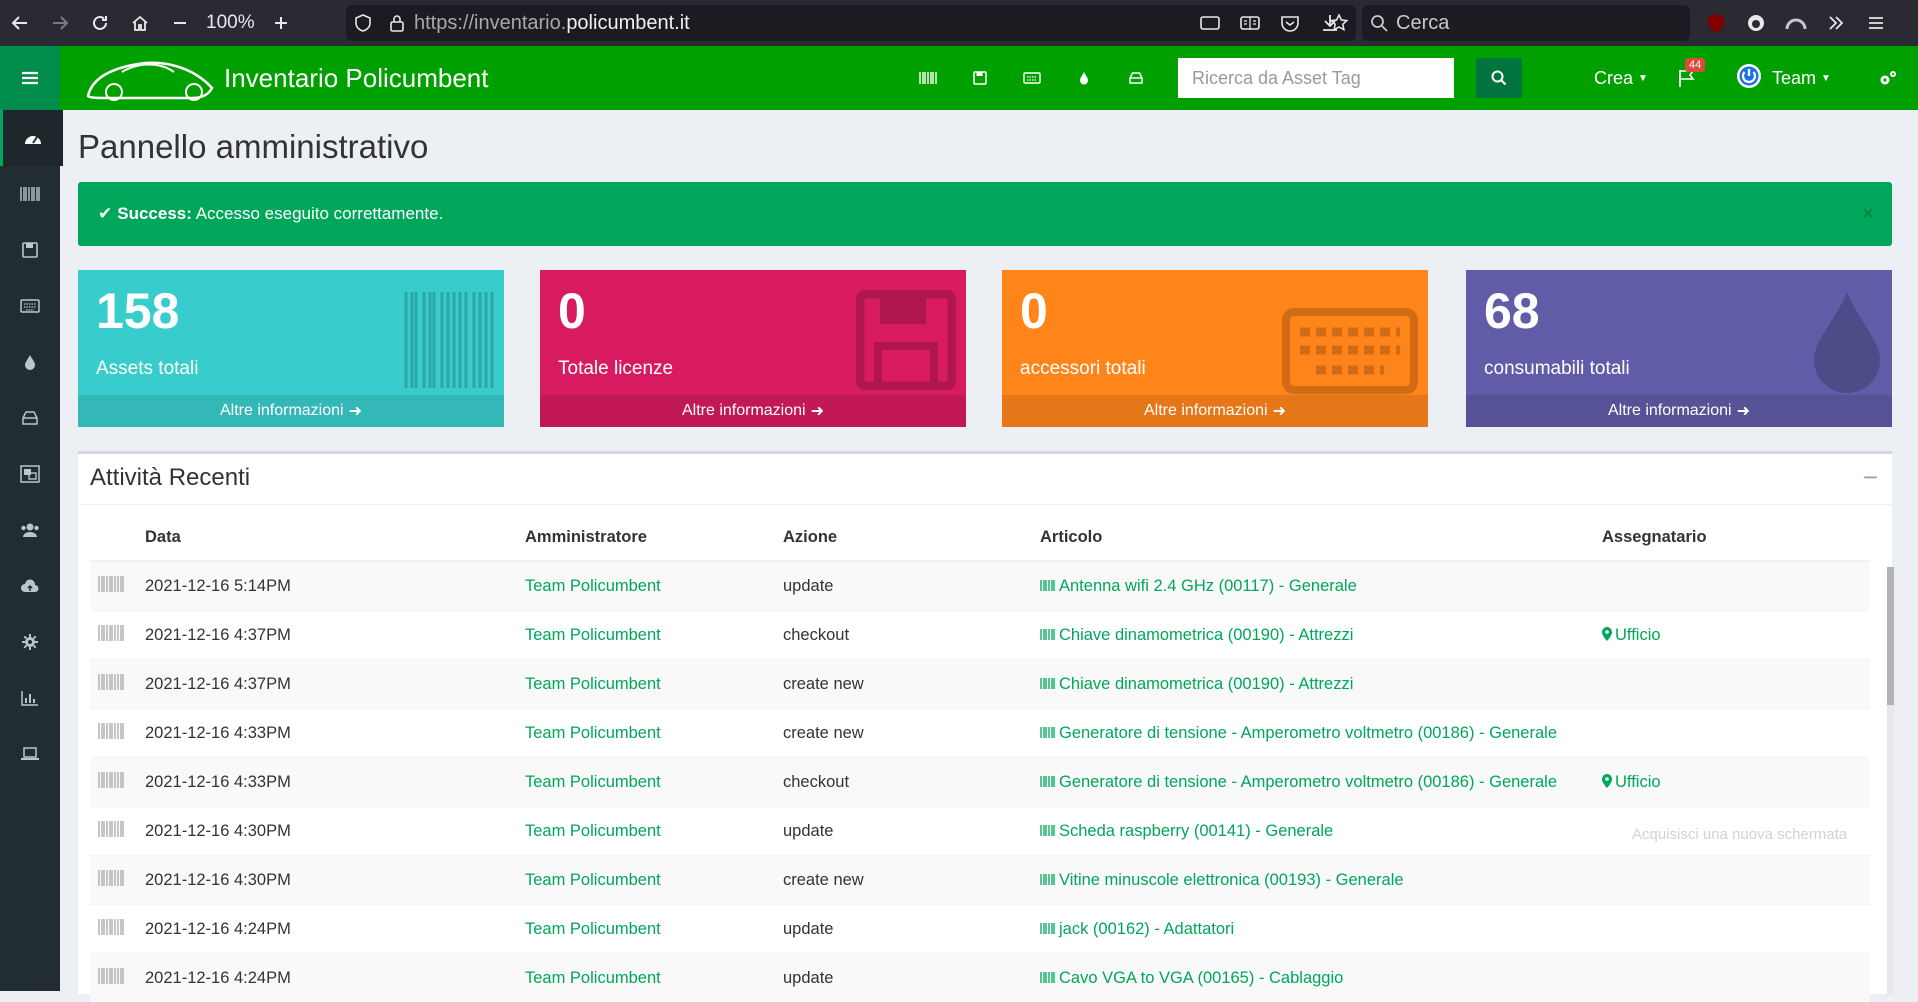 Image resolution: width=1918 pixels, height=1002 pixels. I want to click on column-header-action: Azione, so click(911, 537).